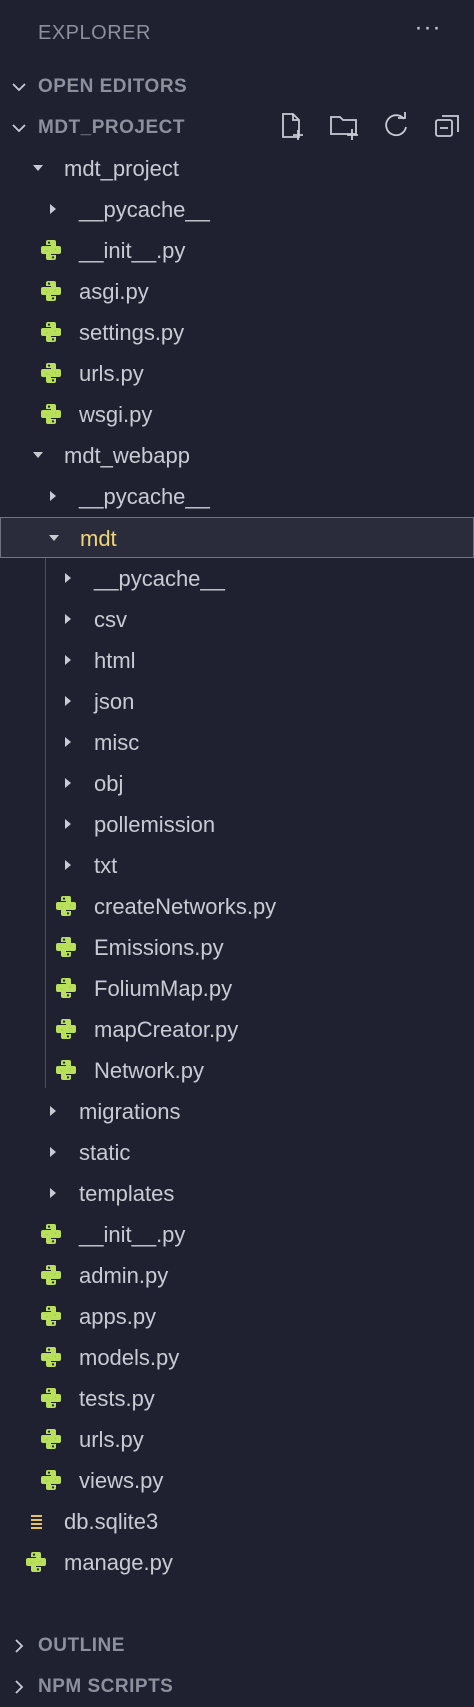 The height and width of the screenshot is (1707, 474). What do you see at coordinates (237, 824) in the screenshot?
I see `tree-folder-pollemission: pollemission` at bounding box center [237, 824].